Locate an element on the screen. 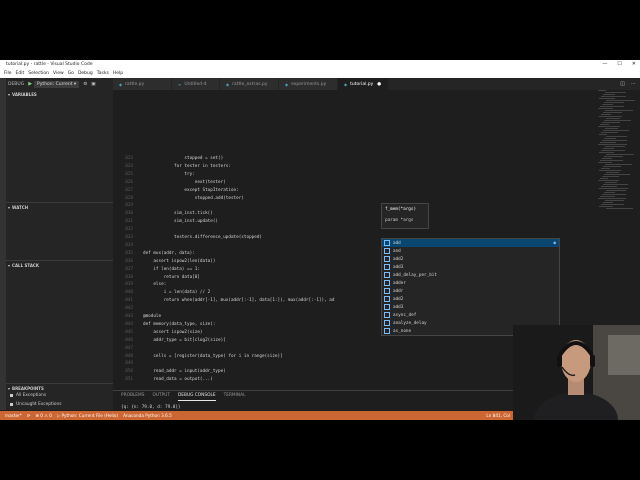 This screenshot has width=640, height=480. code-line: if len(data) == 1: is located at coordinates (171, 269).